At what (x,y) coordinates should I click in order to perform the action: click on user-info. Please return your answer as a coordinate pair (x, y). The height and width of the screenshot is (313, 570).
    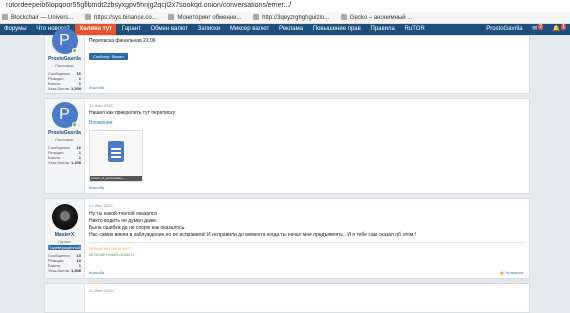
    Looking at the image, I should click on (65, 298).